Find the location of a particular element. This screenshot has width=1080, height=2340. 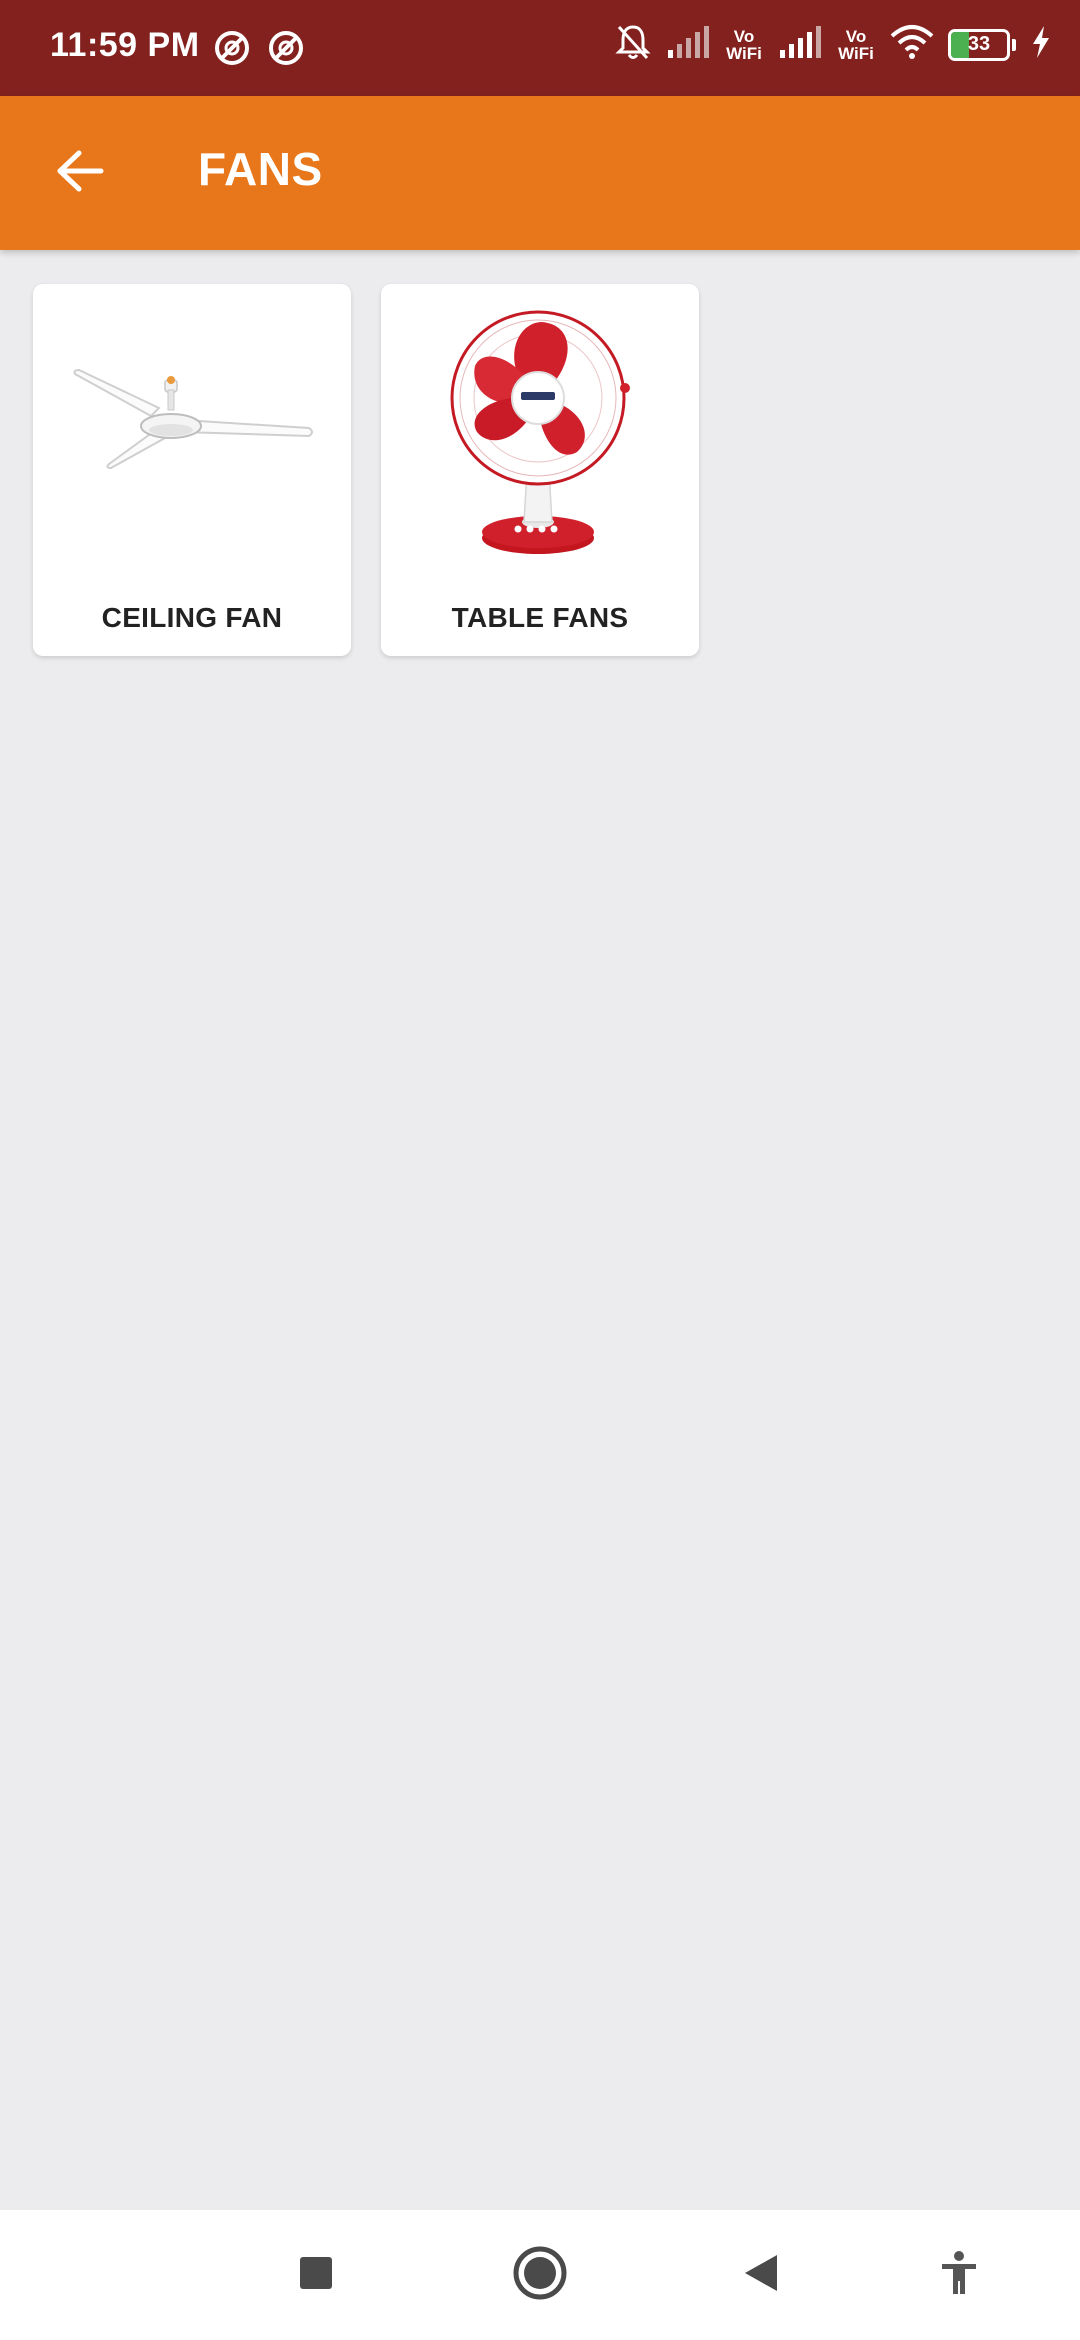

back-nav-button is located at coordinates (761, 2275).